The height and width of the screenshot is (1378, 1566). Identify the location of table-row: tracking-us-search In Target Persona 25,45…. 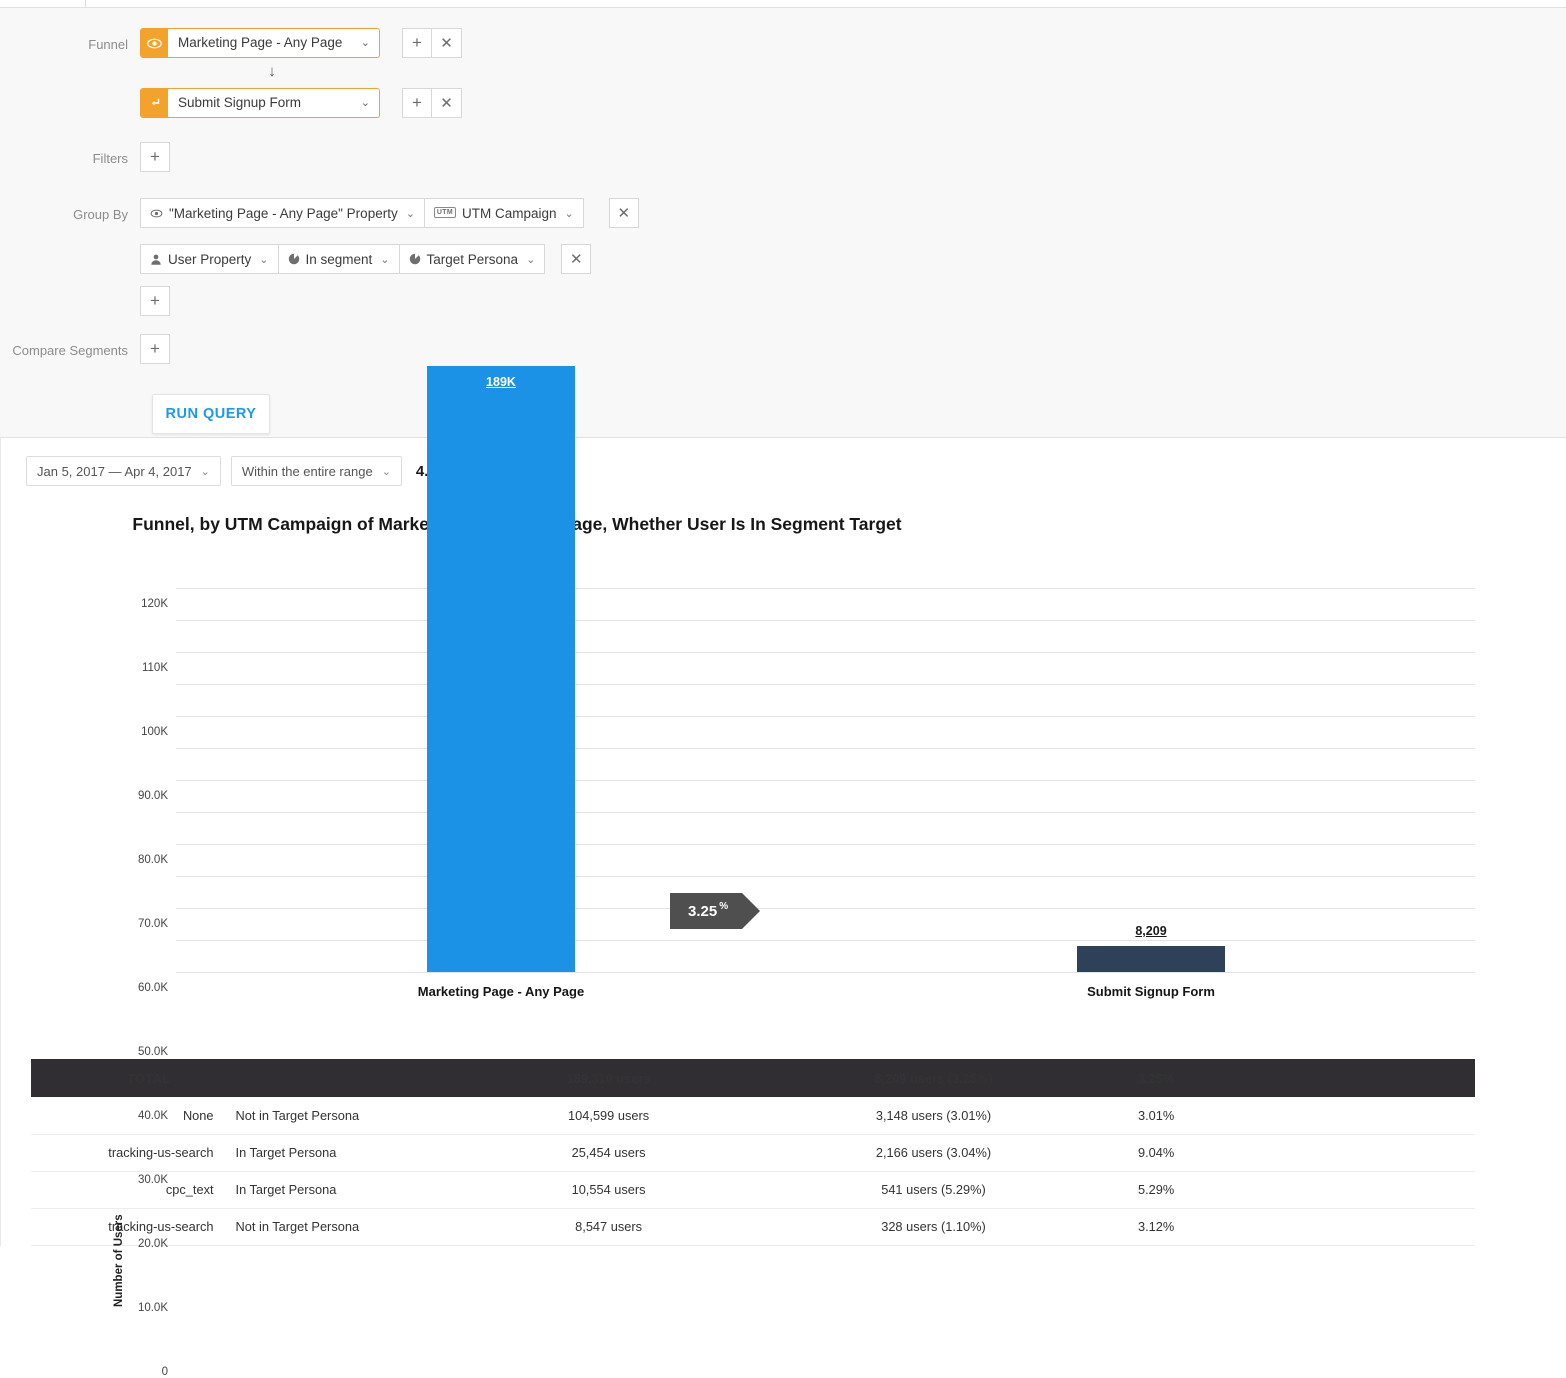
(753, 1152).